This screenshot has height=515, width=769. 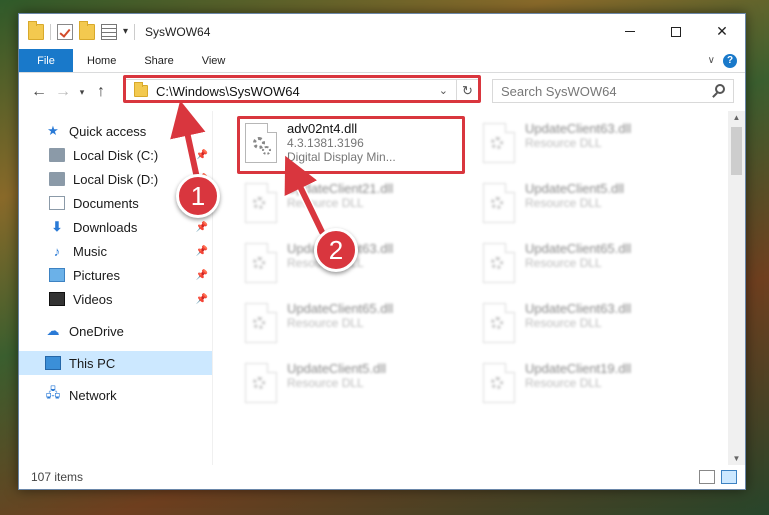 What do you see at coordinates (736, 151) in the screenshot?
I see `scrollbar-thumb` at bounding box center [736, 151].